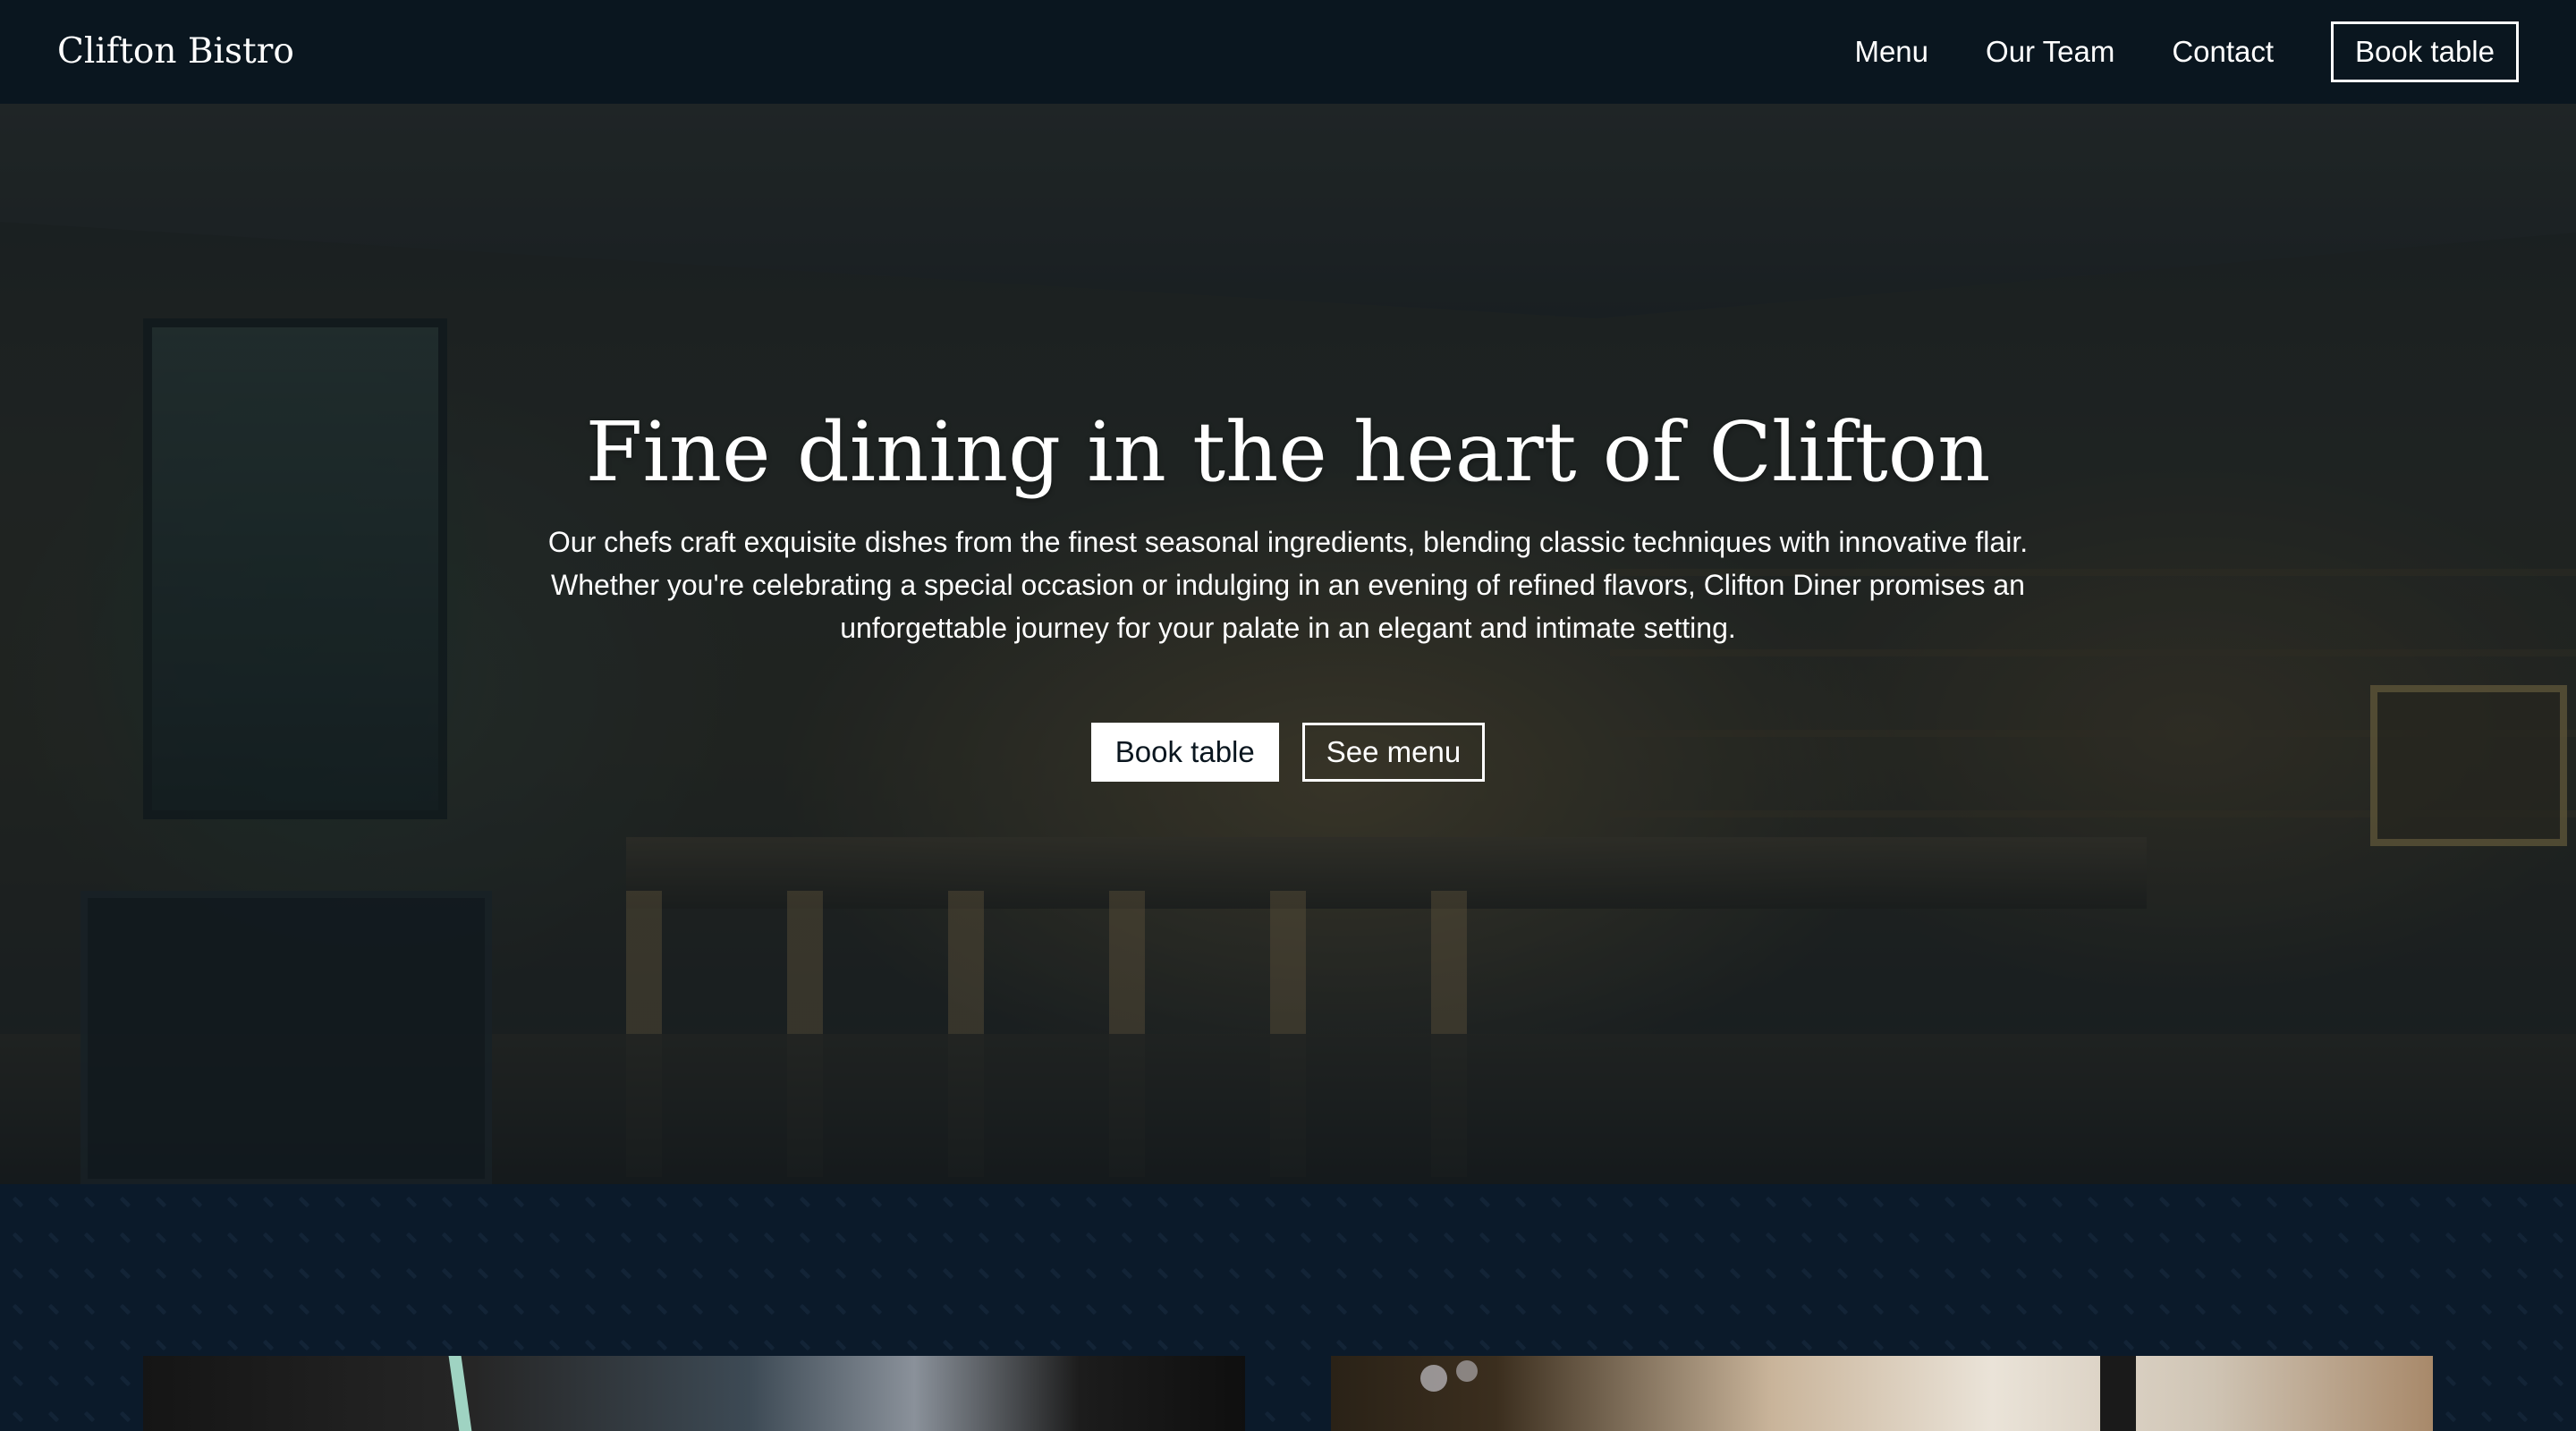 This screenshot has height=1431, width=2576. Describe the element at coordinates (175, 52) in the screenshot. I see `brand-logo-text: Clifton Bistro` at that location.